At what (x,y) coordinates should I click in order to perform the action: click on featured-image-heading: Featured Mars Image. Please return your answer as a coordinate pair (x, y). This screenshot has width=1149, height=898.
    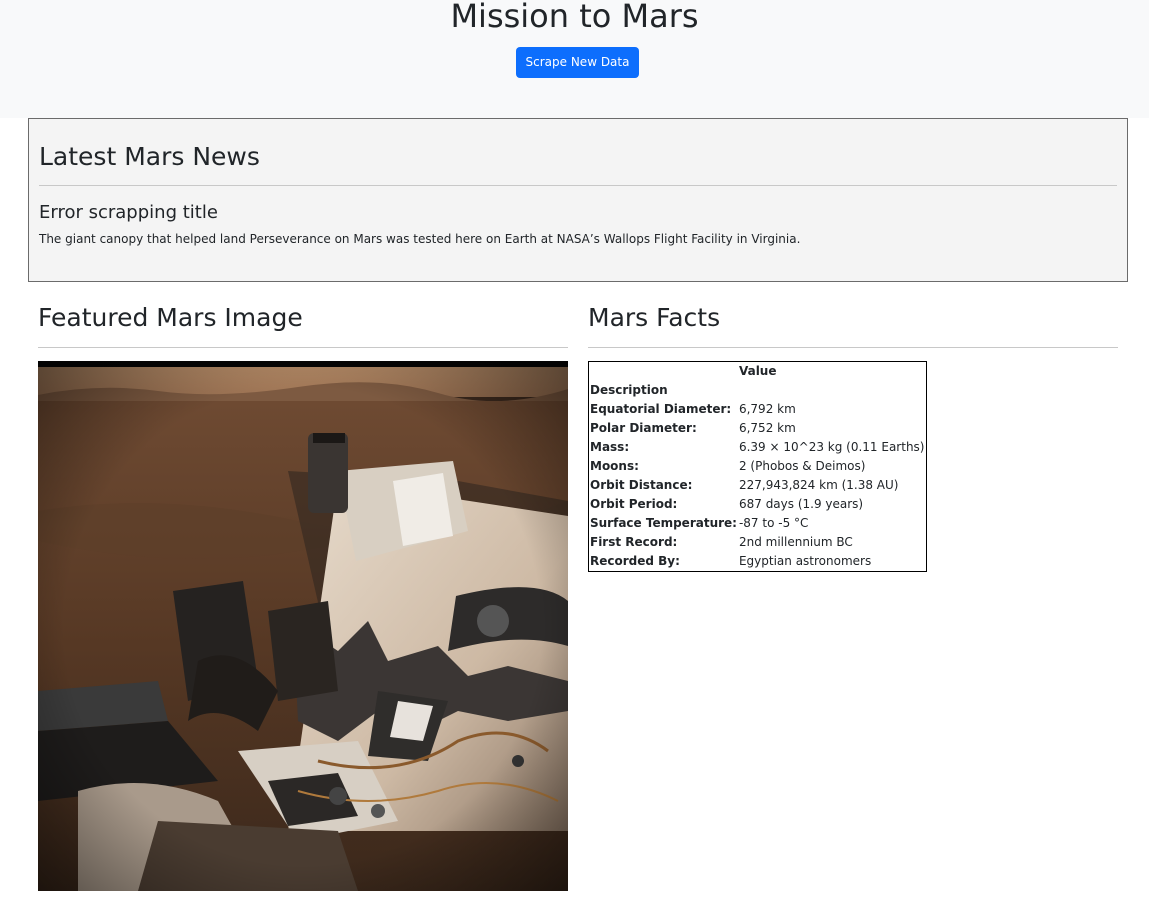
    Looking at the image, I should click on (170, 317).